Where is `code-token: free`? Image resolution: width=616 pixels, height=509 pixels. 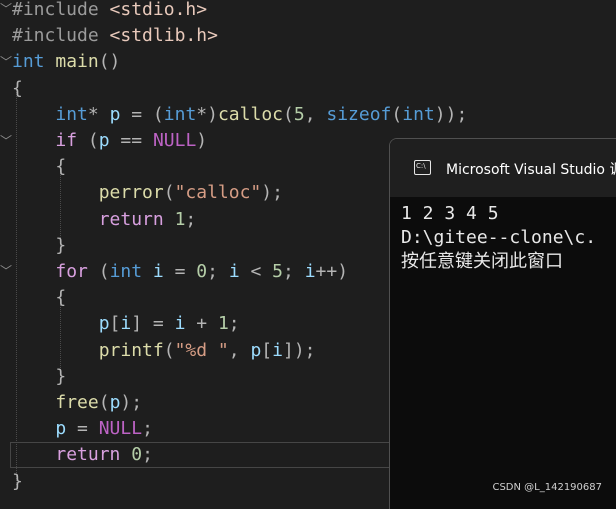 code-token: free is located at coordinates (77, 402).